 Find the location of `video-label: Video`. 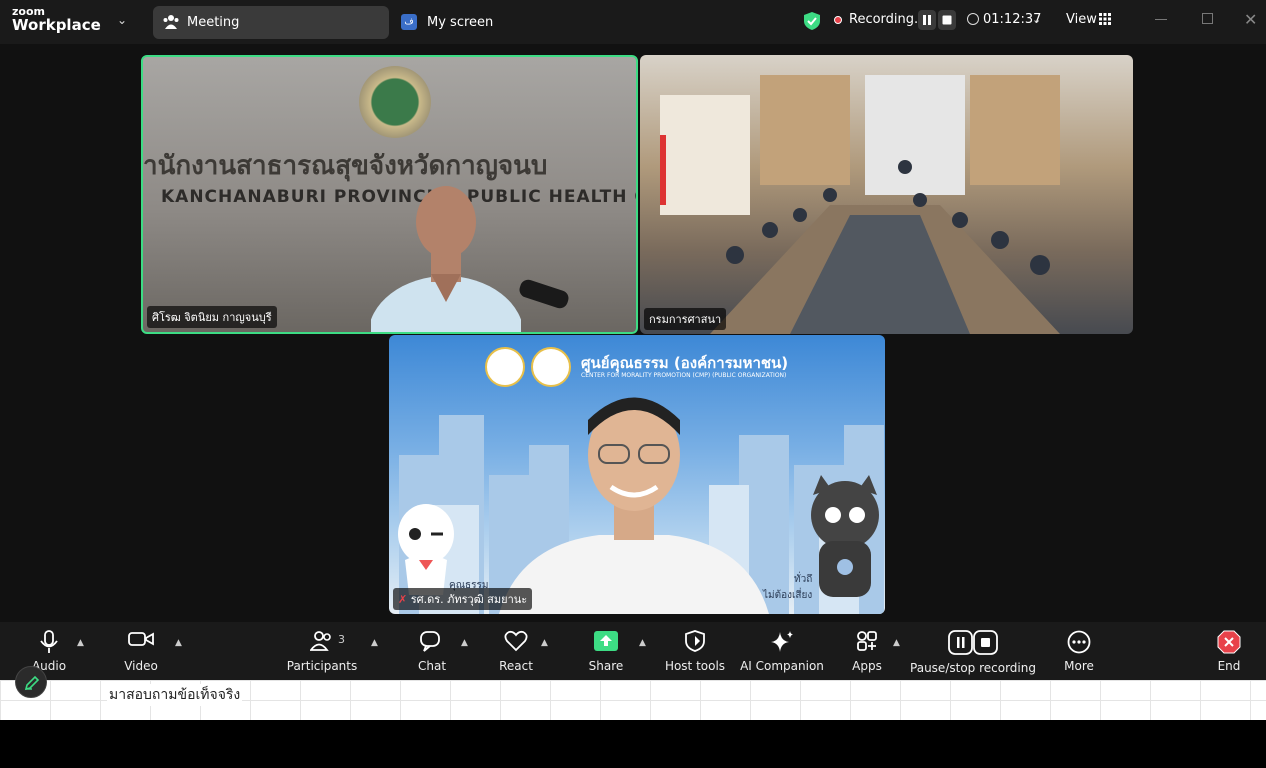

video-label: Video is located at coordinates (141, 666).